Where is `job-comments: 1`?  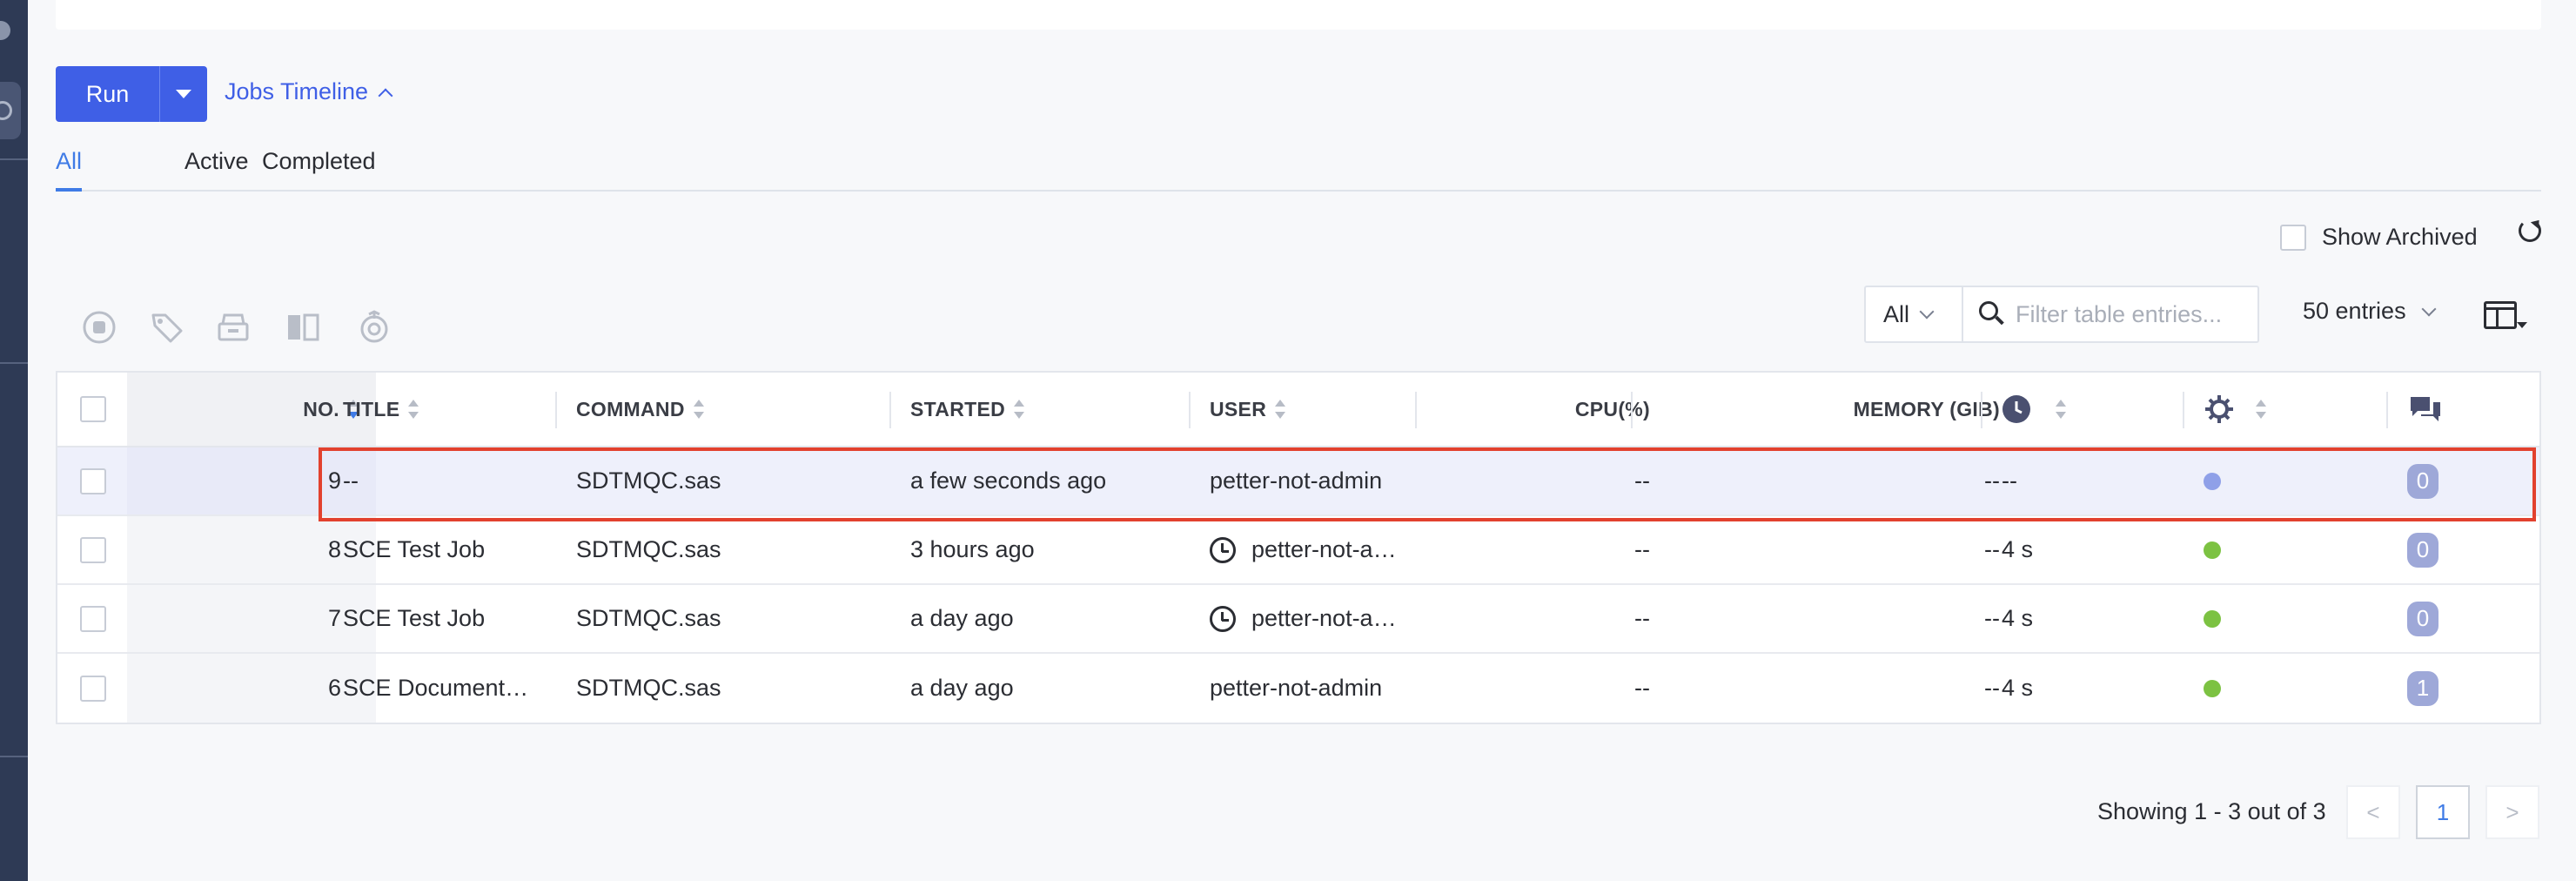 job-comments: 1 is located at coordinates (2450, 688).